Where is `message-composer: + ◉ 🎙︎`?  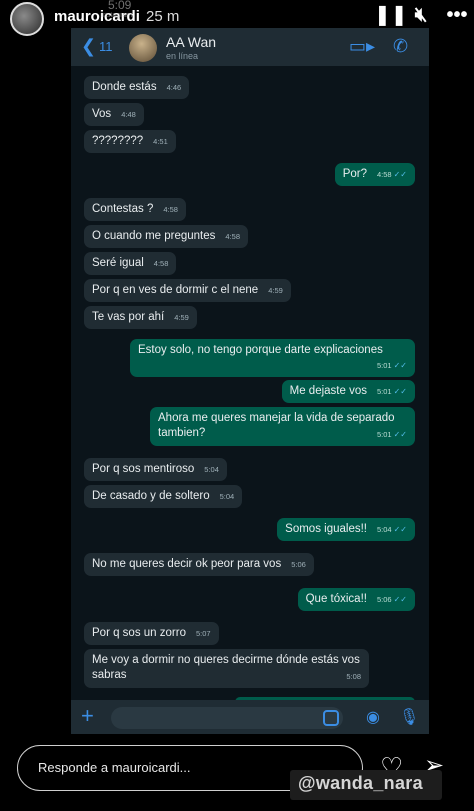
message-composer: + ◉ 🎙︎ is located at coordinates (250, 717).